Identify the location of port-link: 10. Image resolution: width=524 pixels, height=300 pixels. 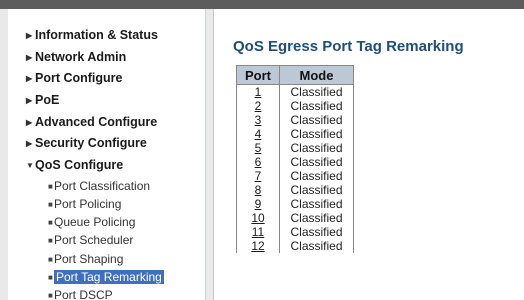
(257, 218).